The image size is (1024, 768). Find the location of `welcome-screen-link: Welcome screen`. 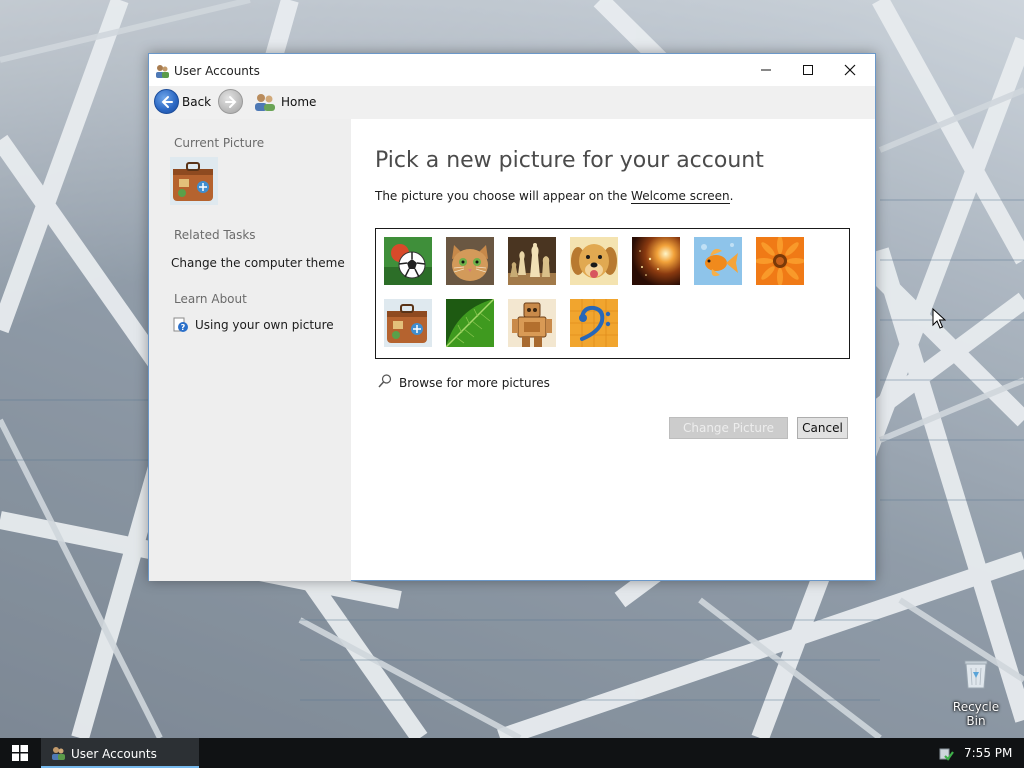

welcome-screen-link: Welcome screen is located at coordinates (680, 196).